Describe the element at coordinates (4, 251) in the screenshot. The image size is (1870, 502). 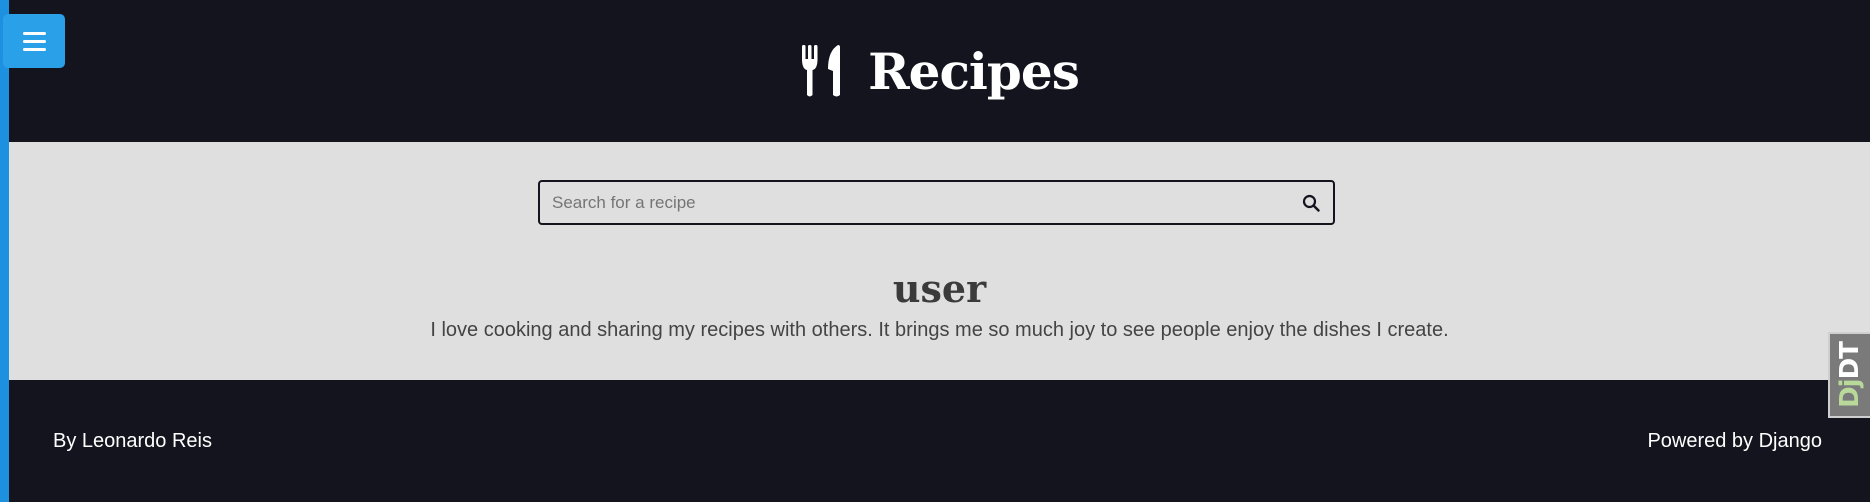
I see `left-accent-strip` at that location.